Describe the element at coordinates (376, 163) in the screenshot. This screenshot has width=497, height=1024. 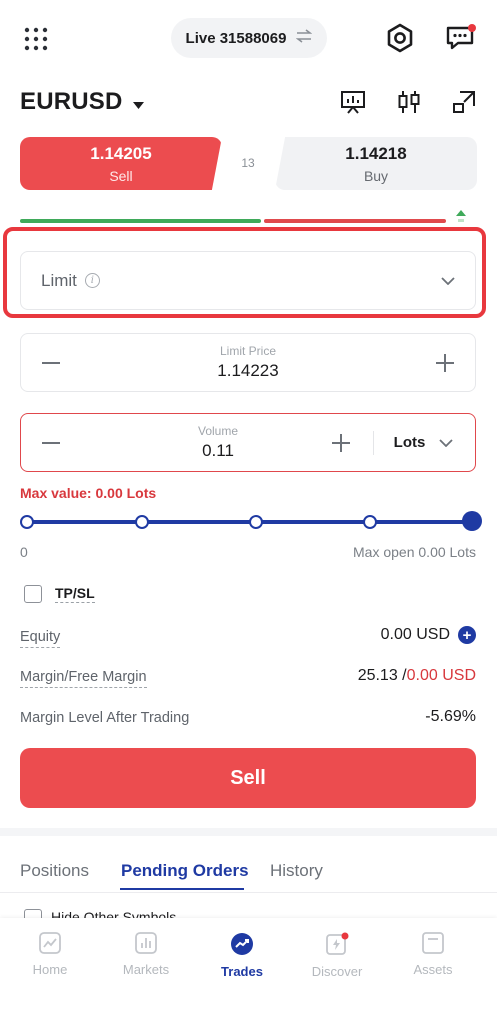
I see `buy-quote-button: 1.14218 Buy` at that location.